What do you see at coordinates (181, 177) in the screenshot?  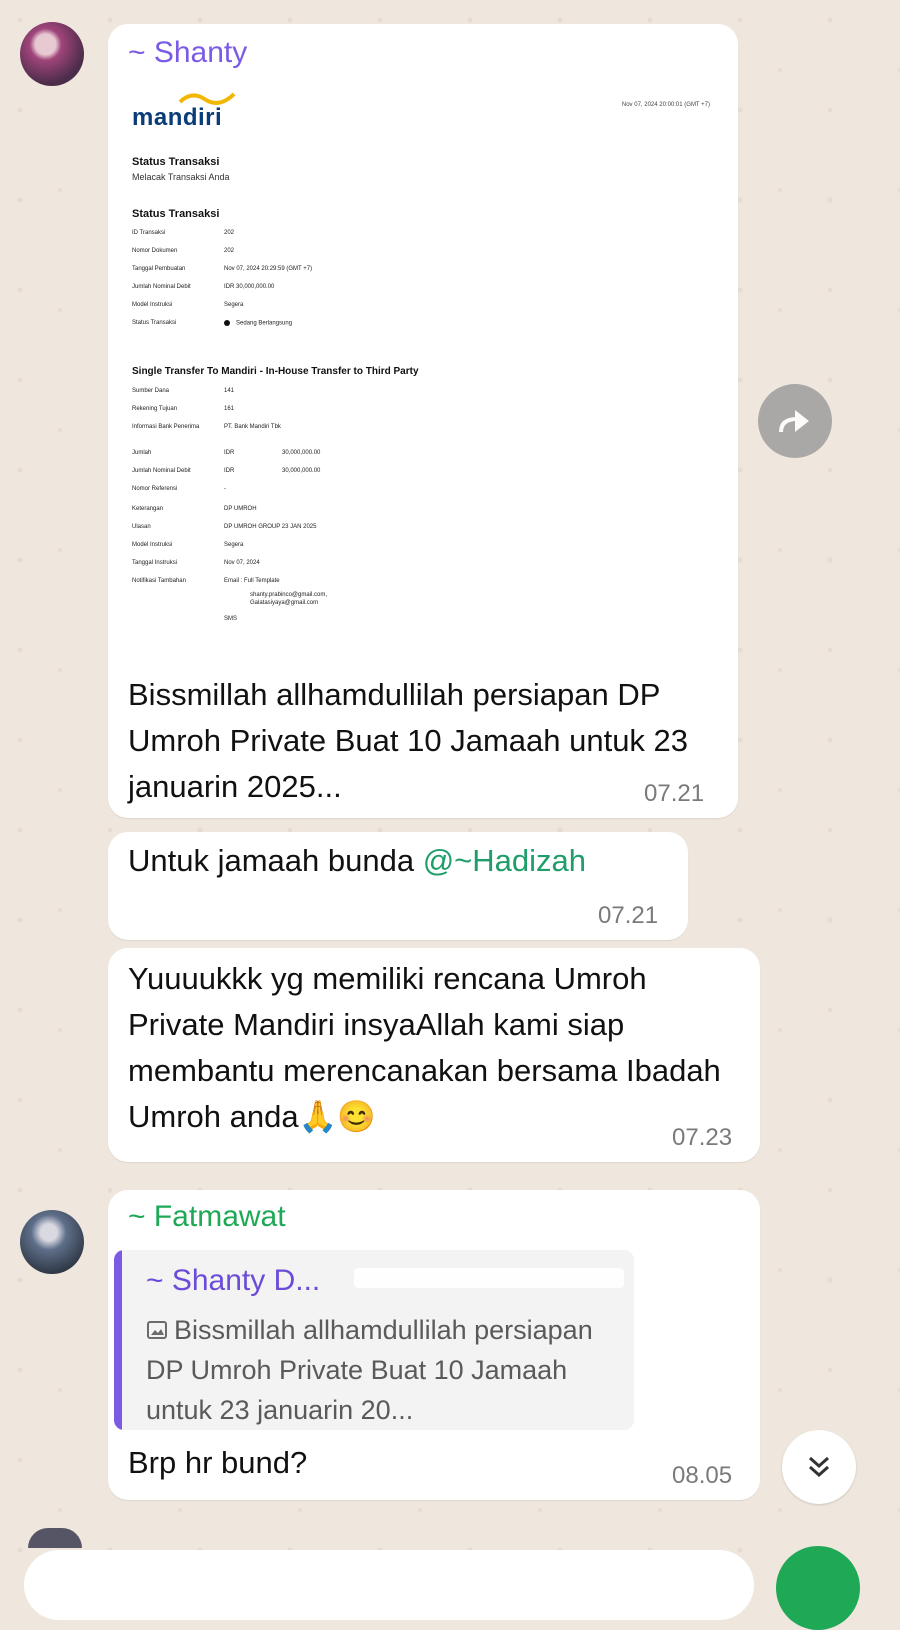 I see `receipt-subtitle: Melacak Transaksi Anda` at bounding box center [181, 177].